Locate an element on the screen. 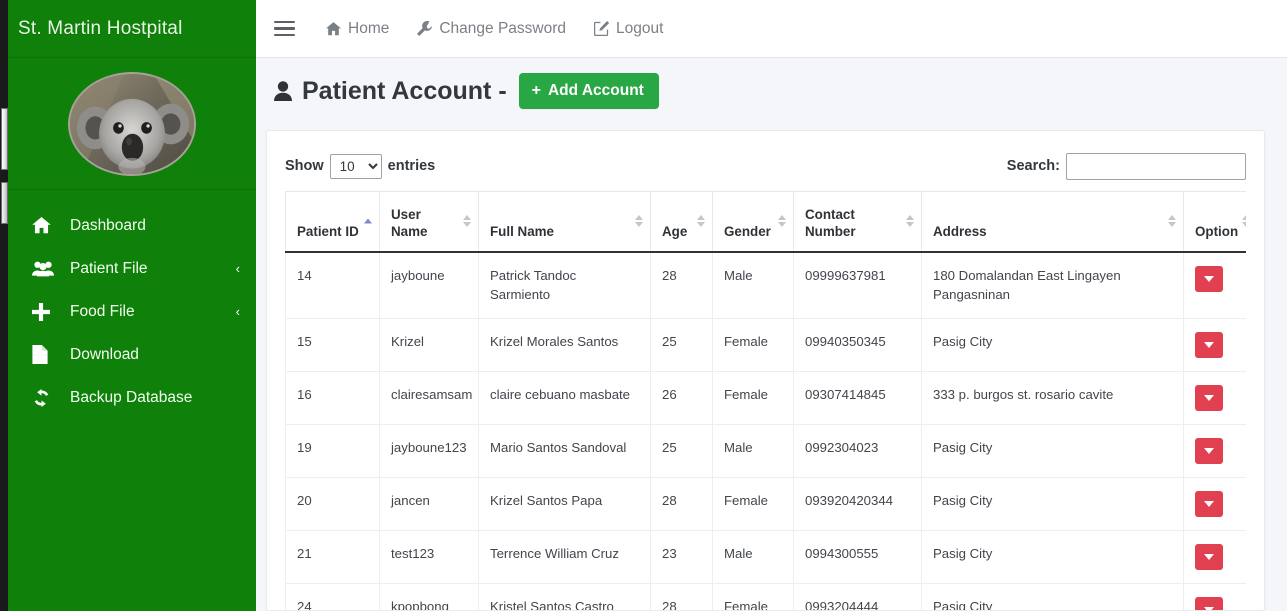 This screenshot has width=1287, height=611. sidebar-brand-label: St. Martin Hostpital is located at coordinates (100, 28).